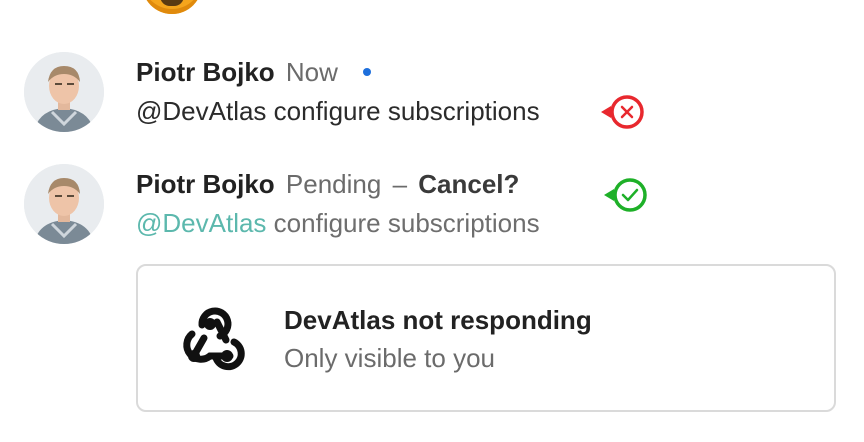 The height and width of the screenshot is (442, 864). Describe the element at coordinates (201, 223) in the screenshot. I see `bot-mention: @DevAtlas` at that location.